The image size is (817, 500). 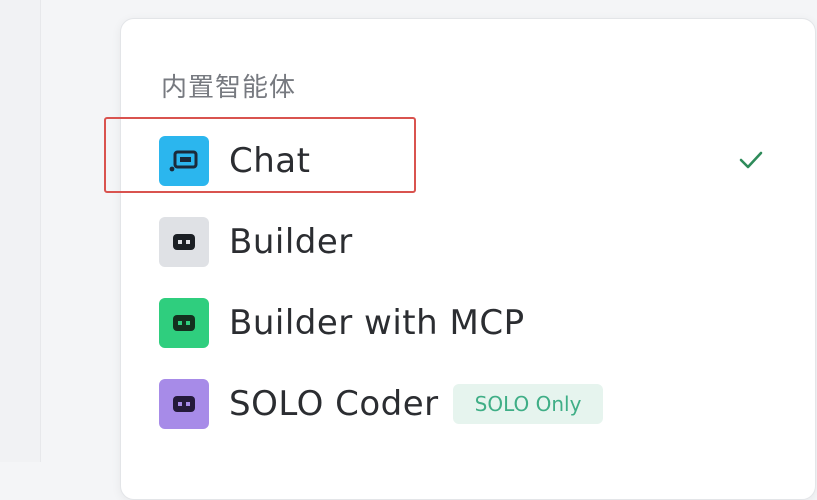 I want to click on menu-item-builder-with-mcp: Builder with MCP, so click(x=469, y=323).